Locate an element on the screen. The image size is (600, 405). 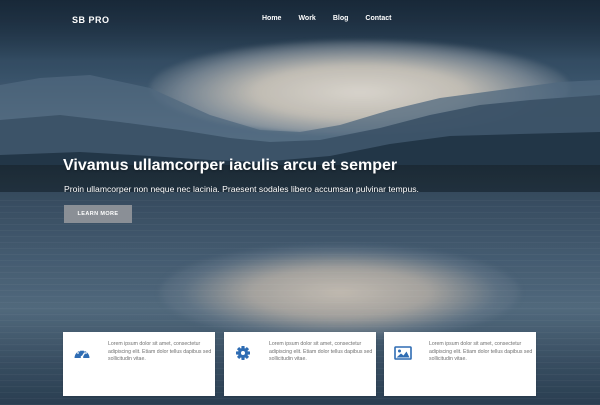
nav-links: Home Work Blog Contact is located at coordinates (335, 18).